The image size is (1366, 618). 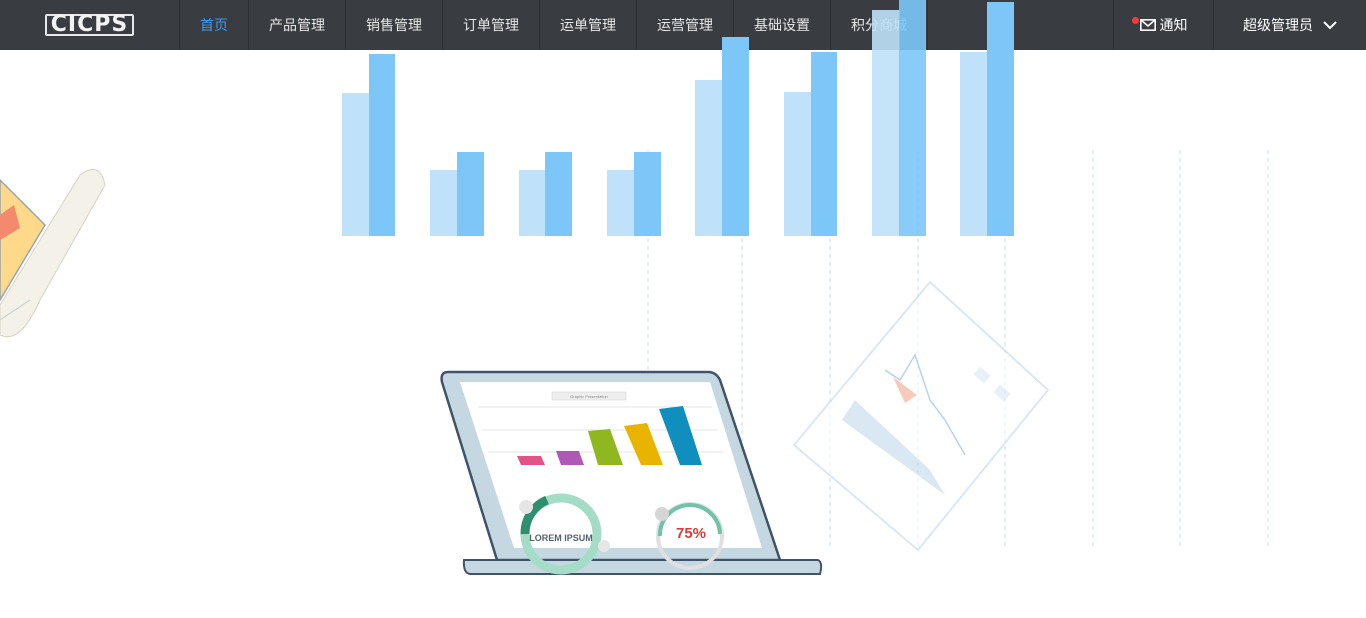 I want to click on logo: CICPS, so click(x=90, y=25).